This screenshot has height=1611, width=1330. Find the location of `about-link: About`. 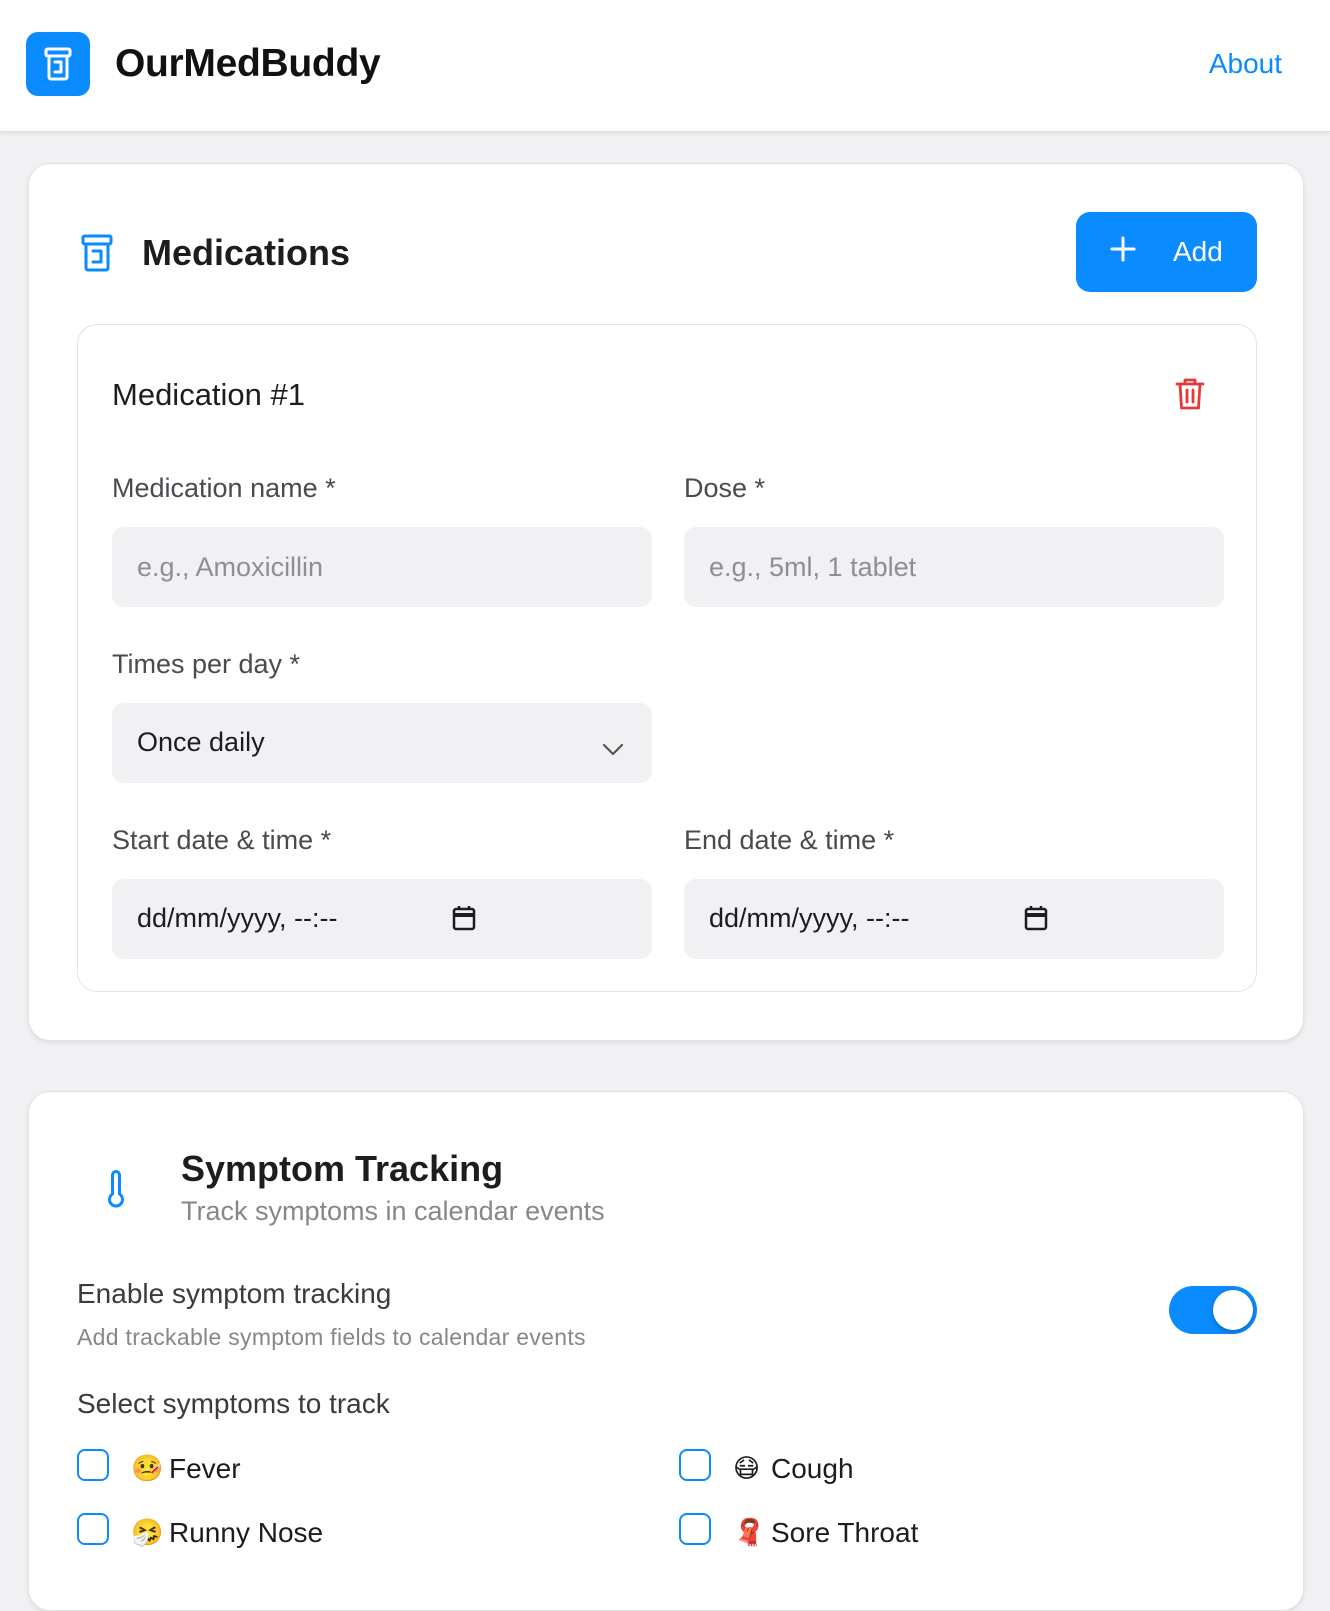

about-link: About is located at coordinates (1245, 64).